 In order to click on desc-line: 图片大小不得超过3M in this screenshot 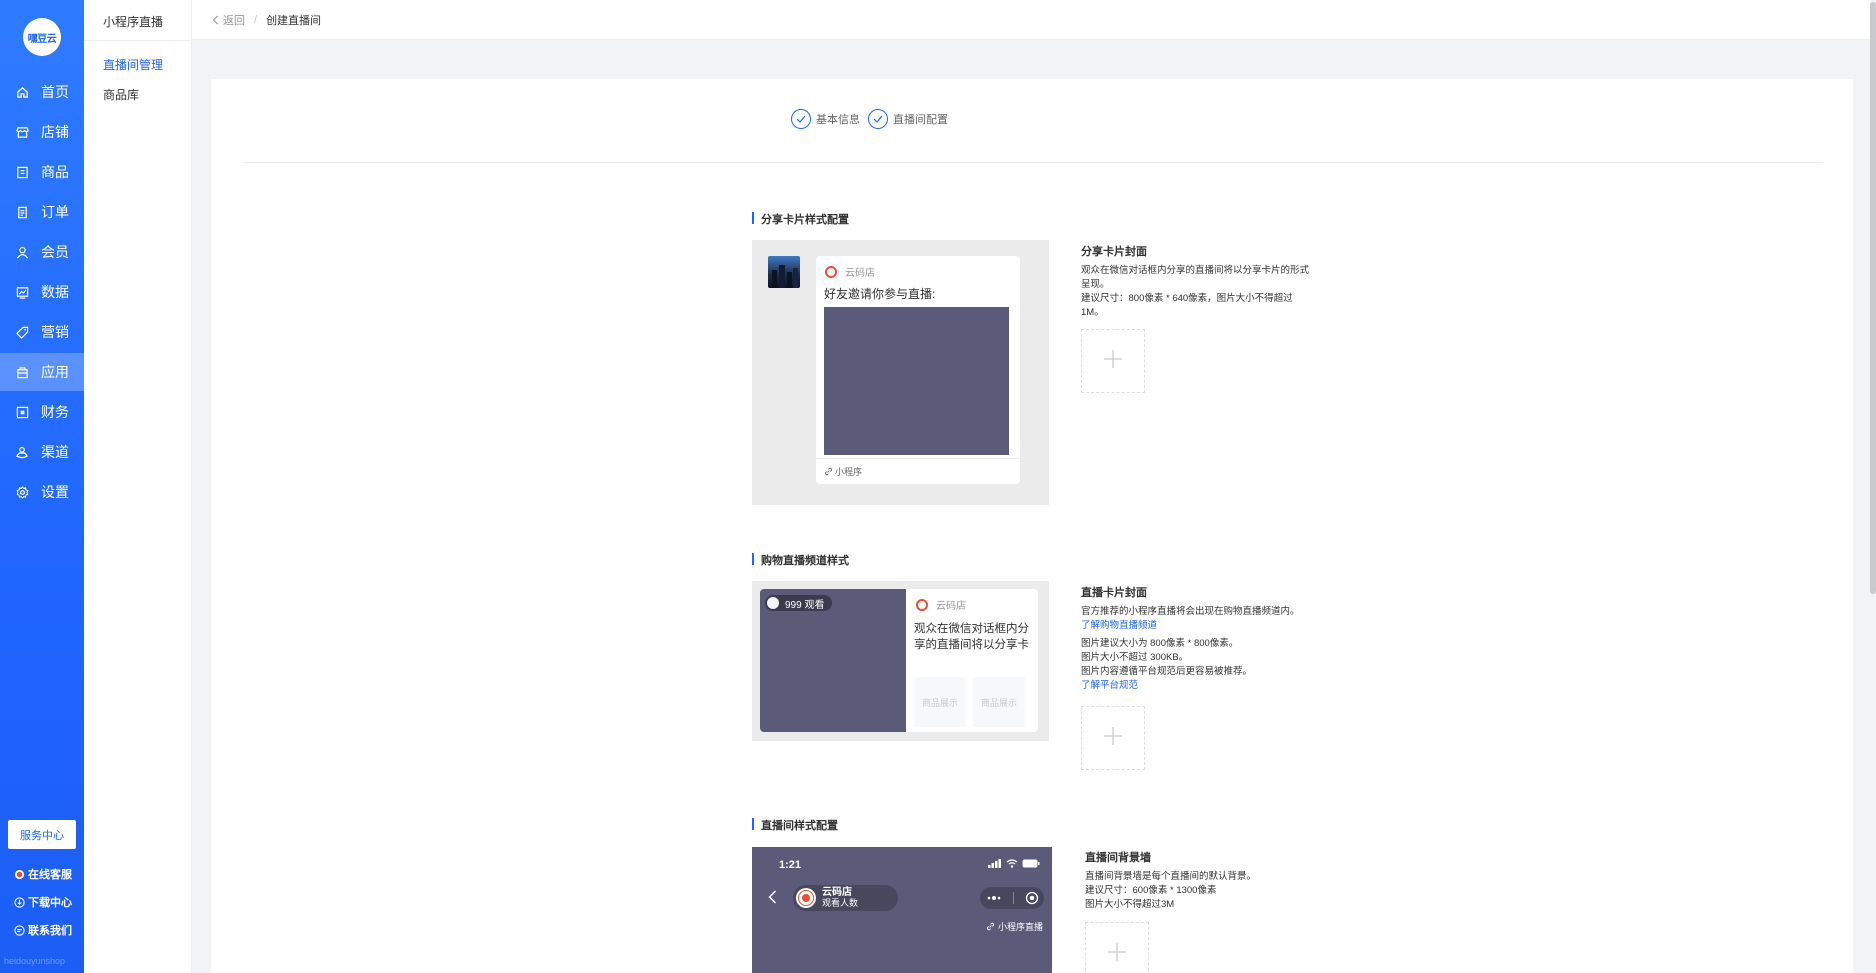, I will do `click(1130, 904)`.